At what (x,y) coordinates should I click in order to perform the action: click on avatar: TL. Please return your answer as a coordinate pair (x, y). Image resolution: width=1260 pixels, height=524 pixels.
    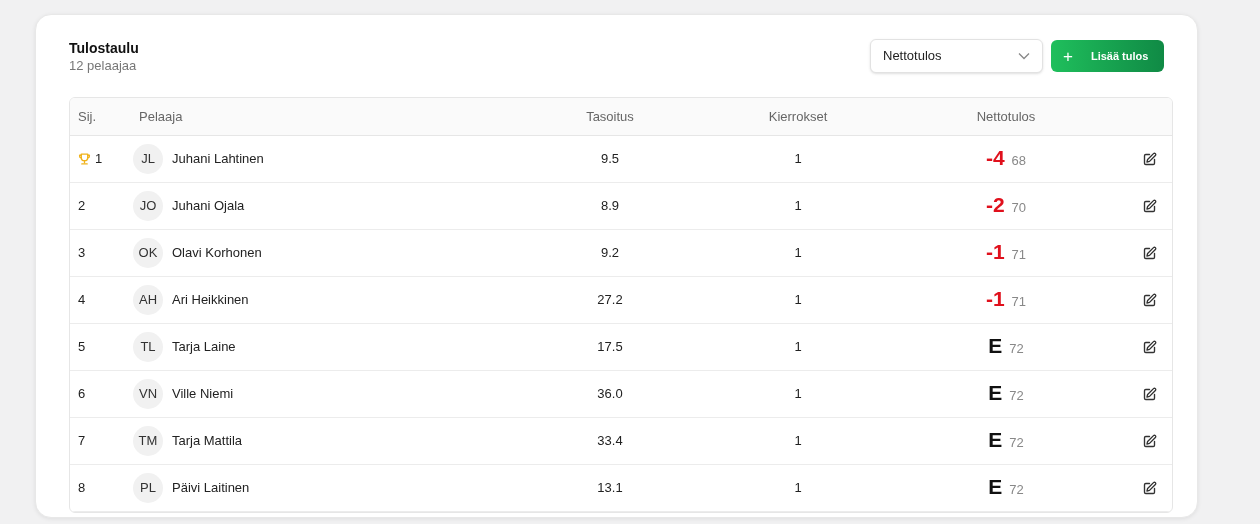
    Looking at the image, I should click on (148, 347).